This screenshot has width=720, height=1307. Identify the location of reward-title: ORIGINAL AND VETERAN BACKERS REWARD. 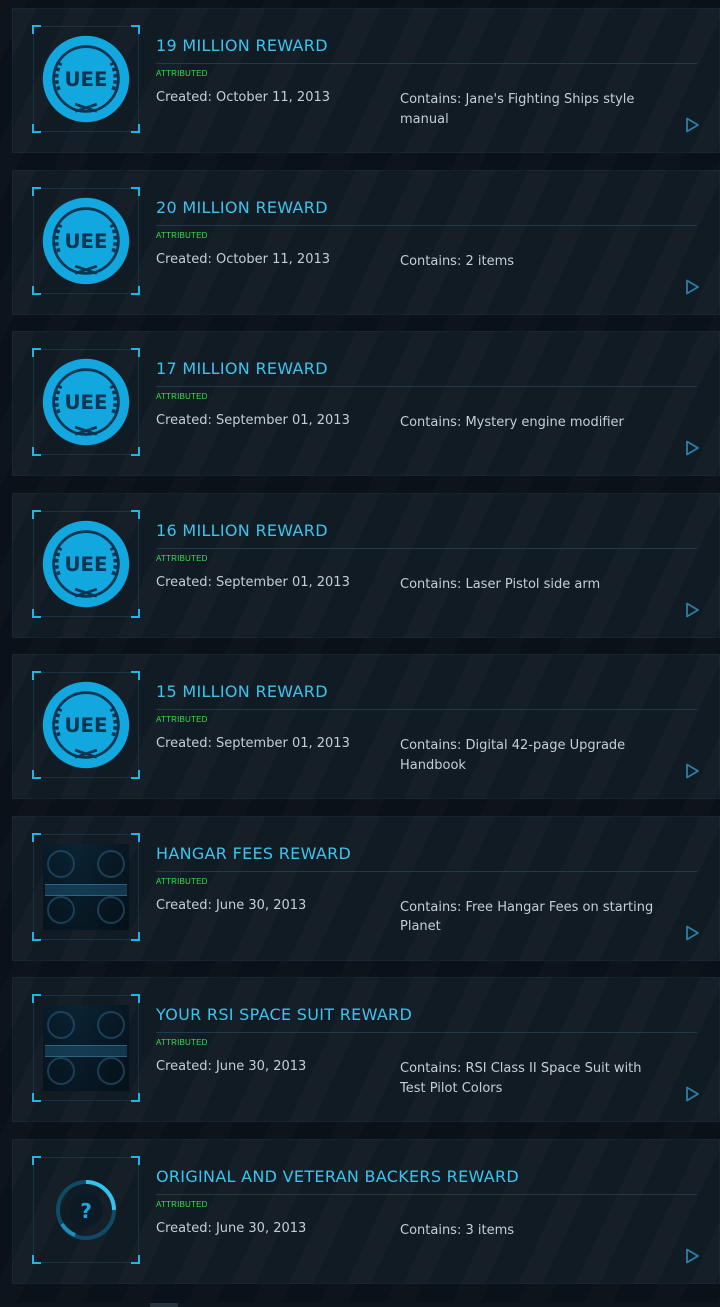
(337, 1176).